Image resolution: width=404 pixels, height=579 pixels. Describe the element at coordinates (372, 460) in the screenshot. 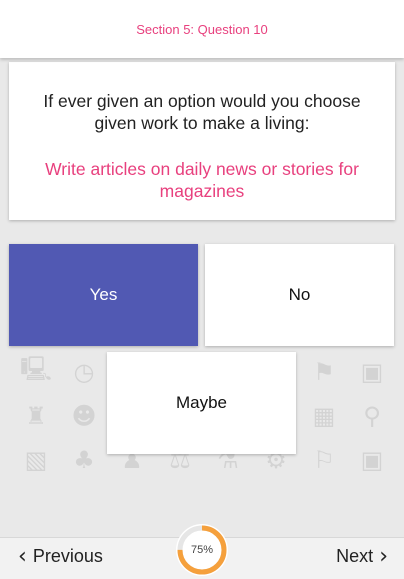

I see `card-icon: ▣` at that location.